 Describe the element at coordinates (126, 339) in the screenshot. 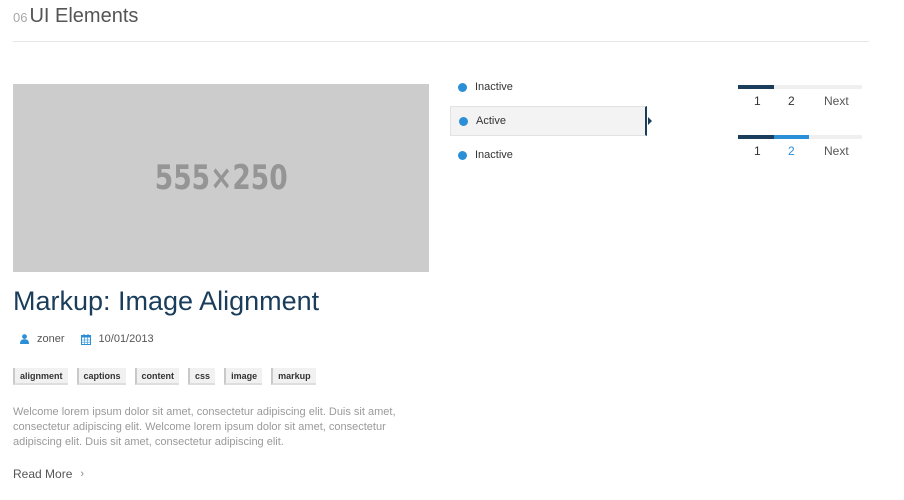

I see `post-date: 10/01/2013` at that location.